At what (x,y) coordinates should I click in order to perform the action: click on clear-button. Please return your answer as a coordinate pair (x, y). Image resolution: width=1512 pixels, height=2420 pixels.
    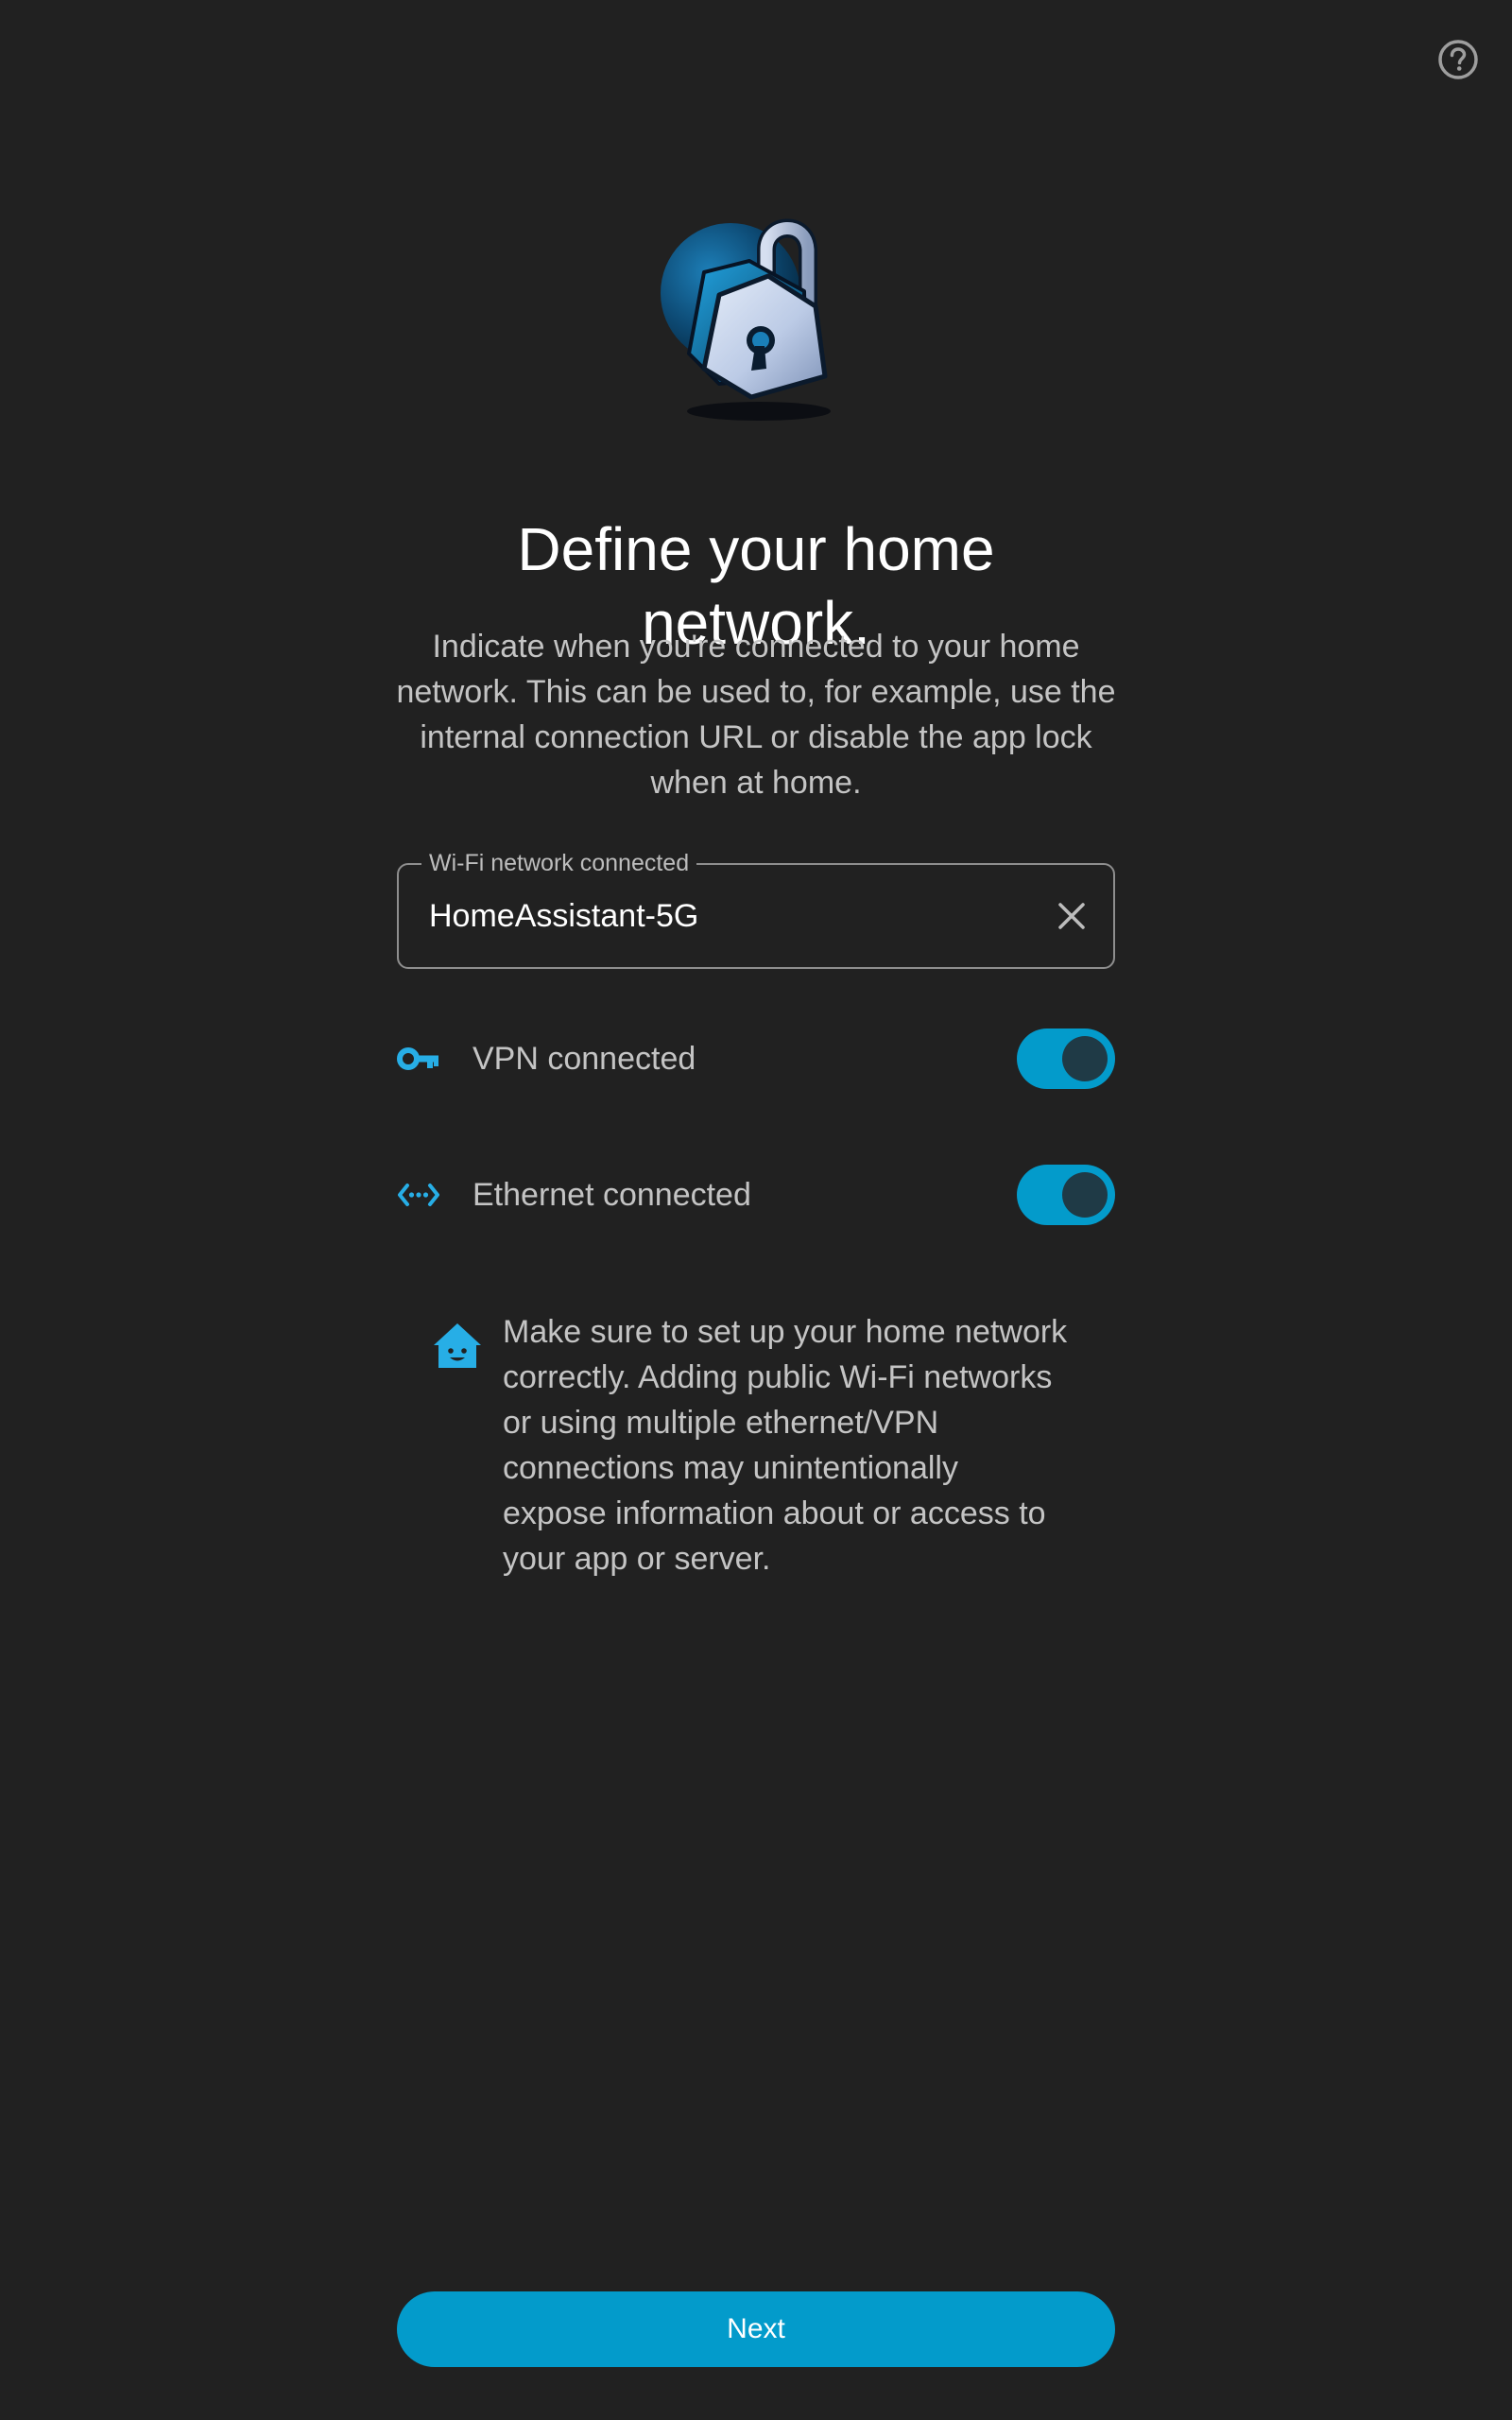
    Looking at the image, I should click on (1071, 916).